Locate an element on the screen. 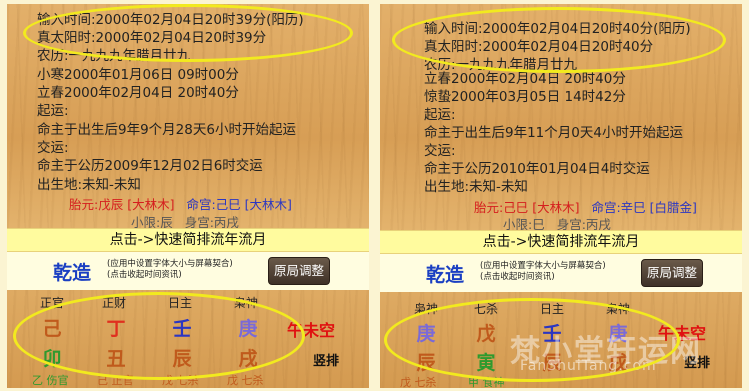  branch-month: 寅 is located at coordinates (486, 363).